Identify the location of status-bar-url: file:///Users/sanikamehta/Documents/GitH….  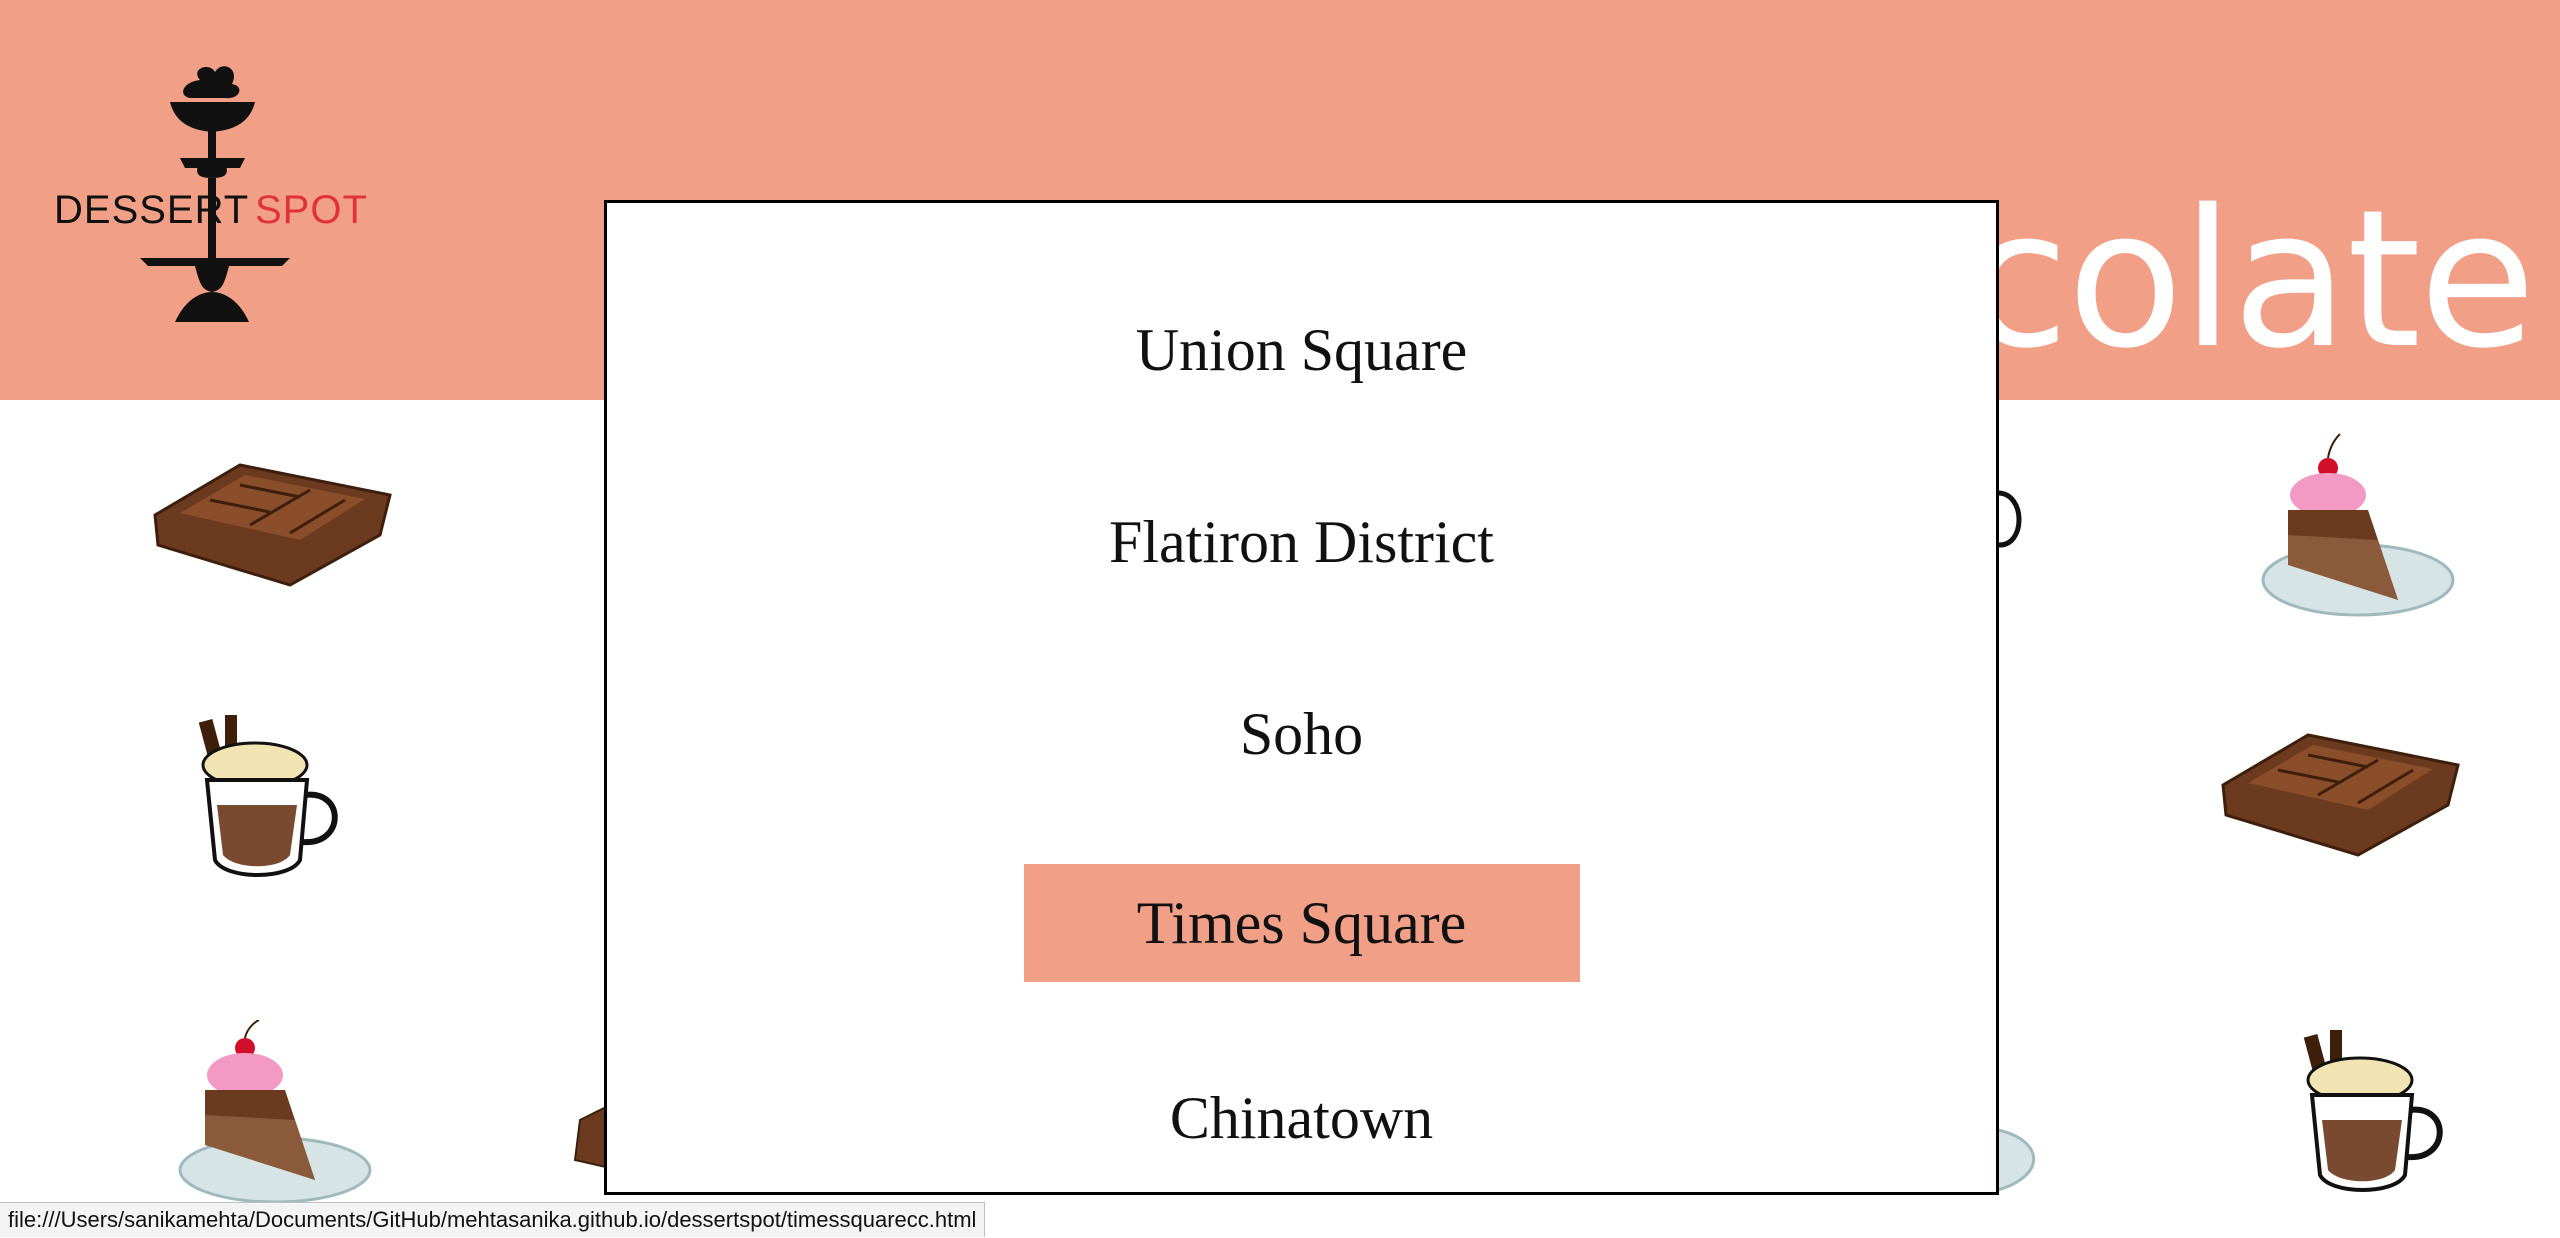
(493, 1219).